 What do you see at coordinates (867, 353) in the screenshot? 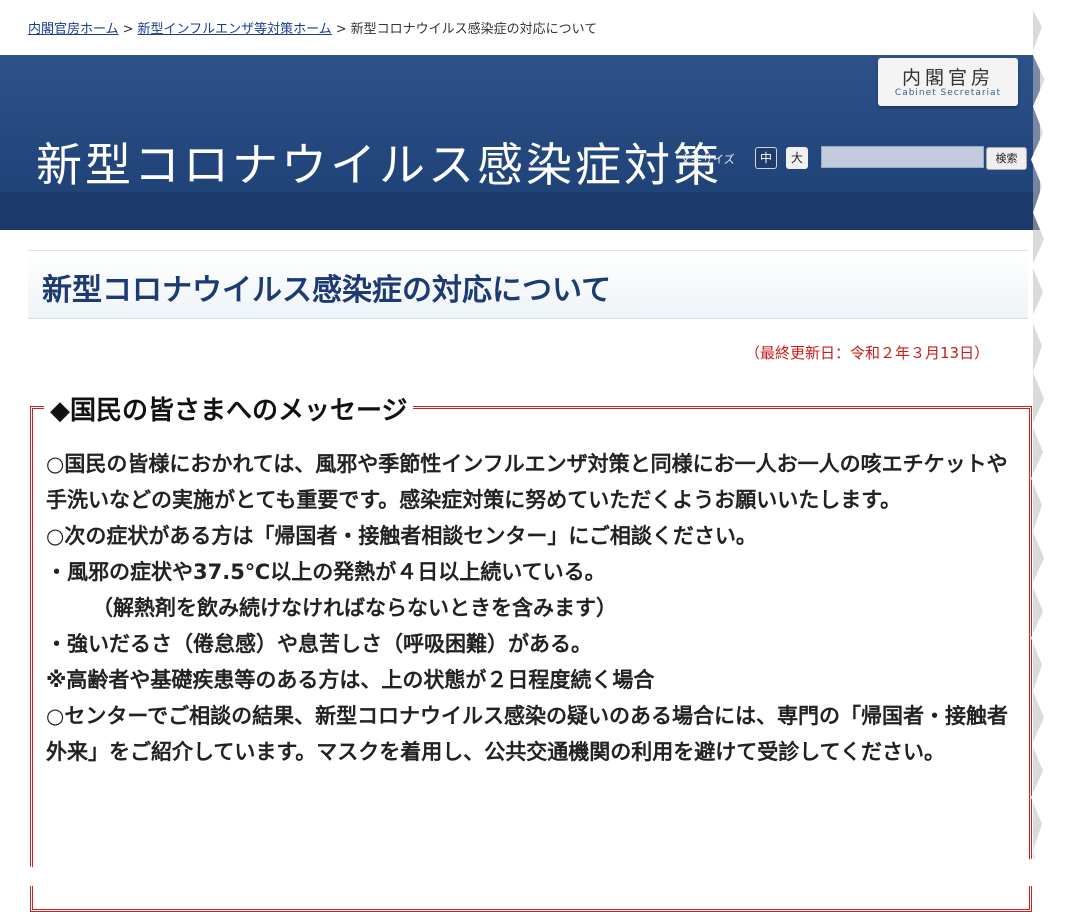
I see `last-updated: （最終更新日：令和２年３月13日）` at bounding box center [867, 353].